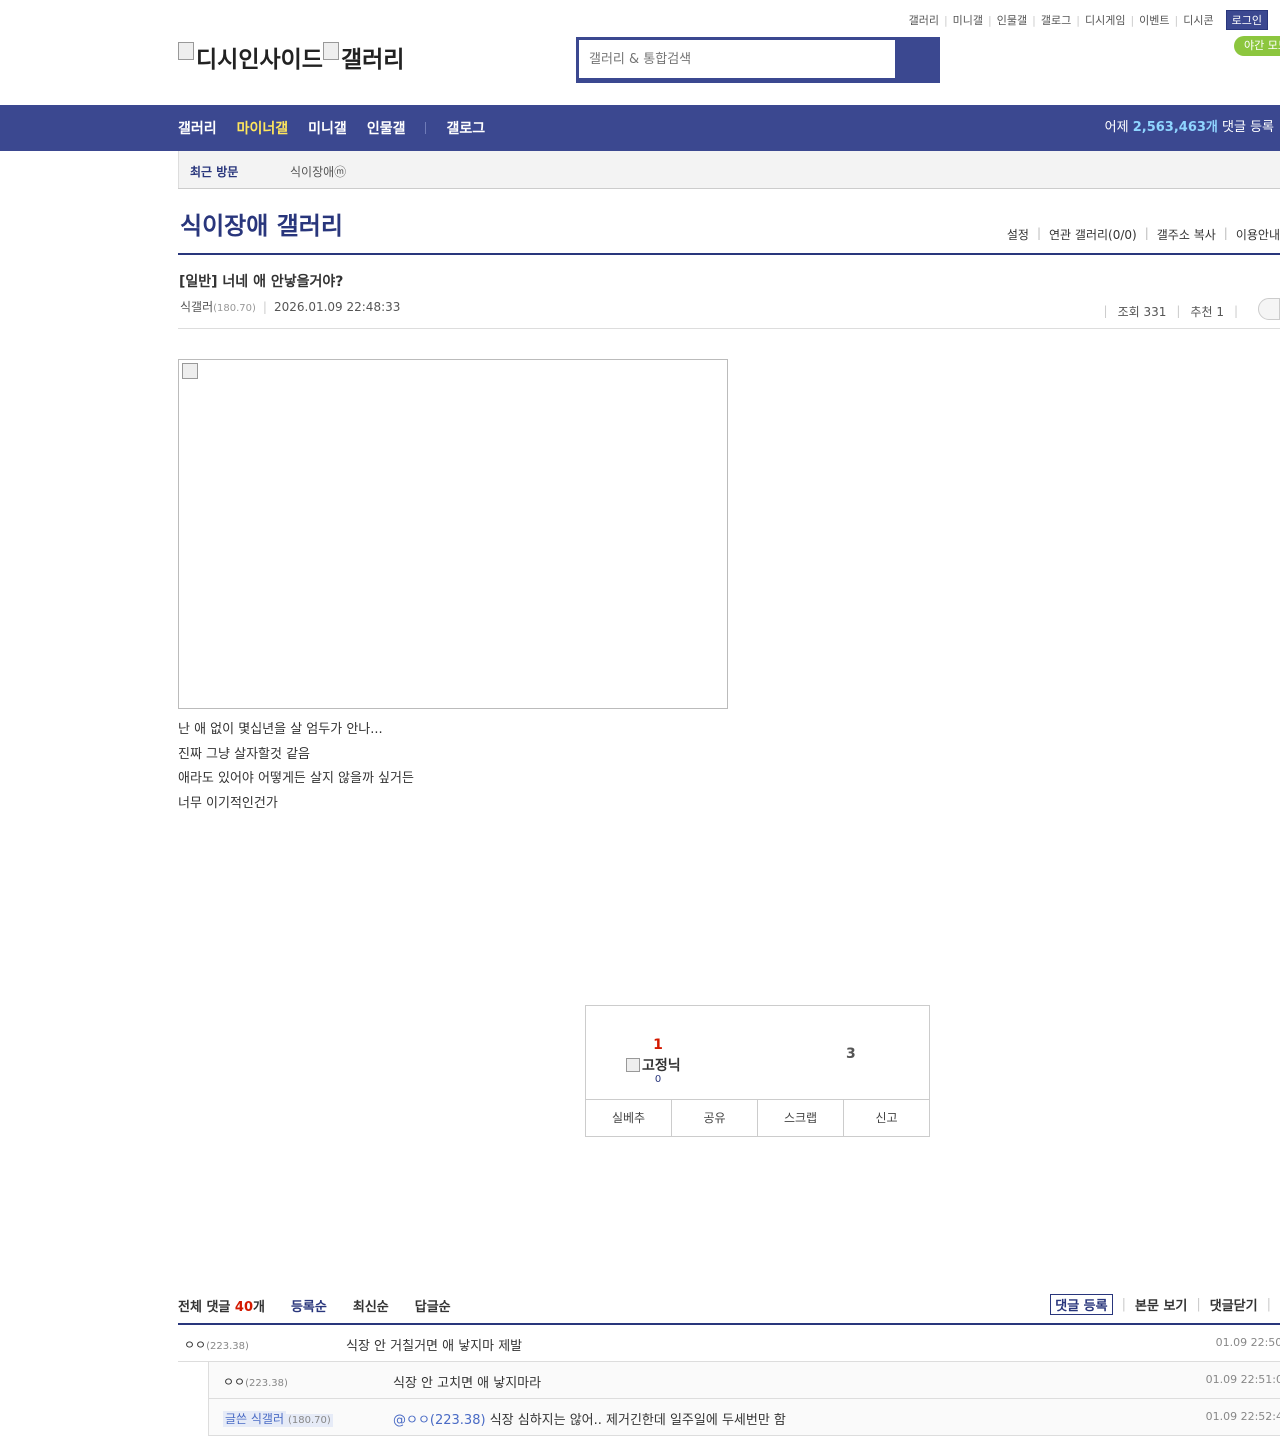 This screenshot has height=1436, width=1280. I want to click on search-button, so click(917, 60).